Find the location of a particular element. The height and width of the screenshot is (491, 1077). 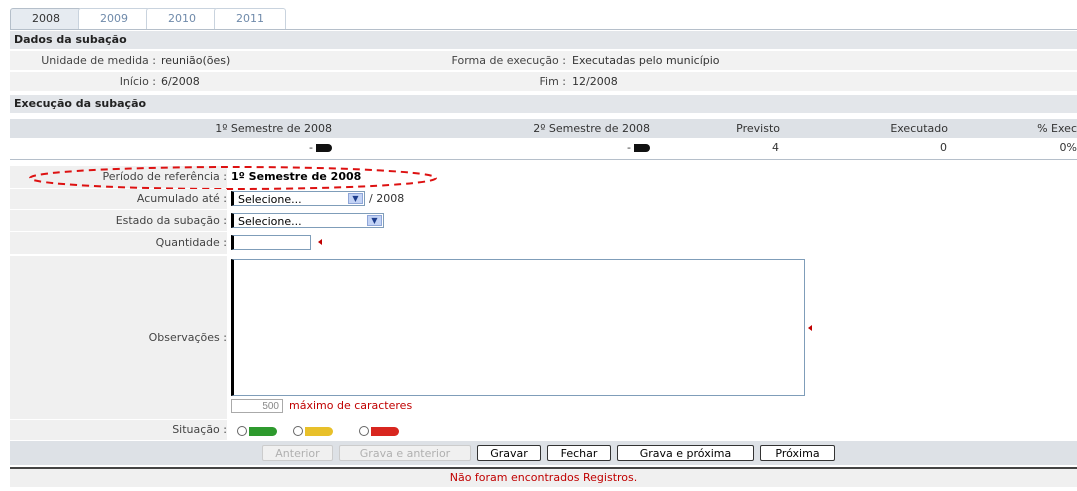

unidade-value: reunião(ões) is located at coordinates (196, 60).